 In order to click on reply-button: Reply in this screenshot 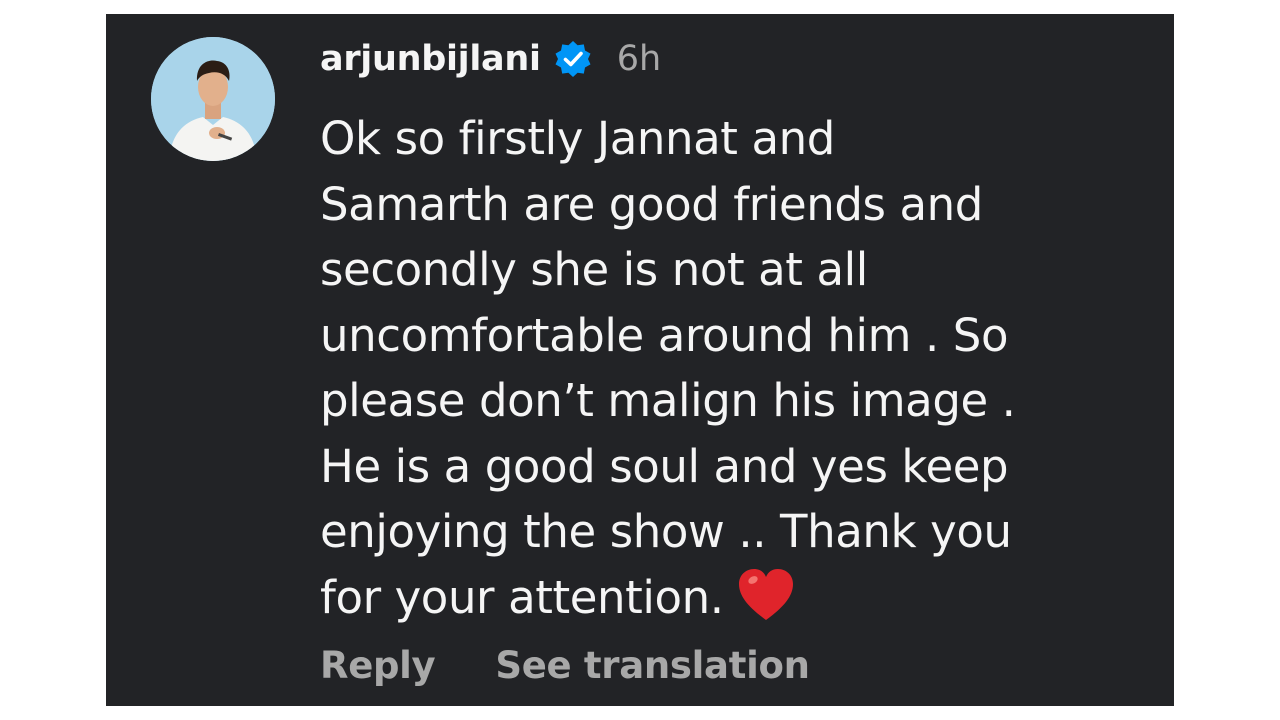, I will do `click(378, 665)`.